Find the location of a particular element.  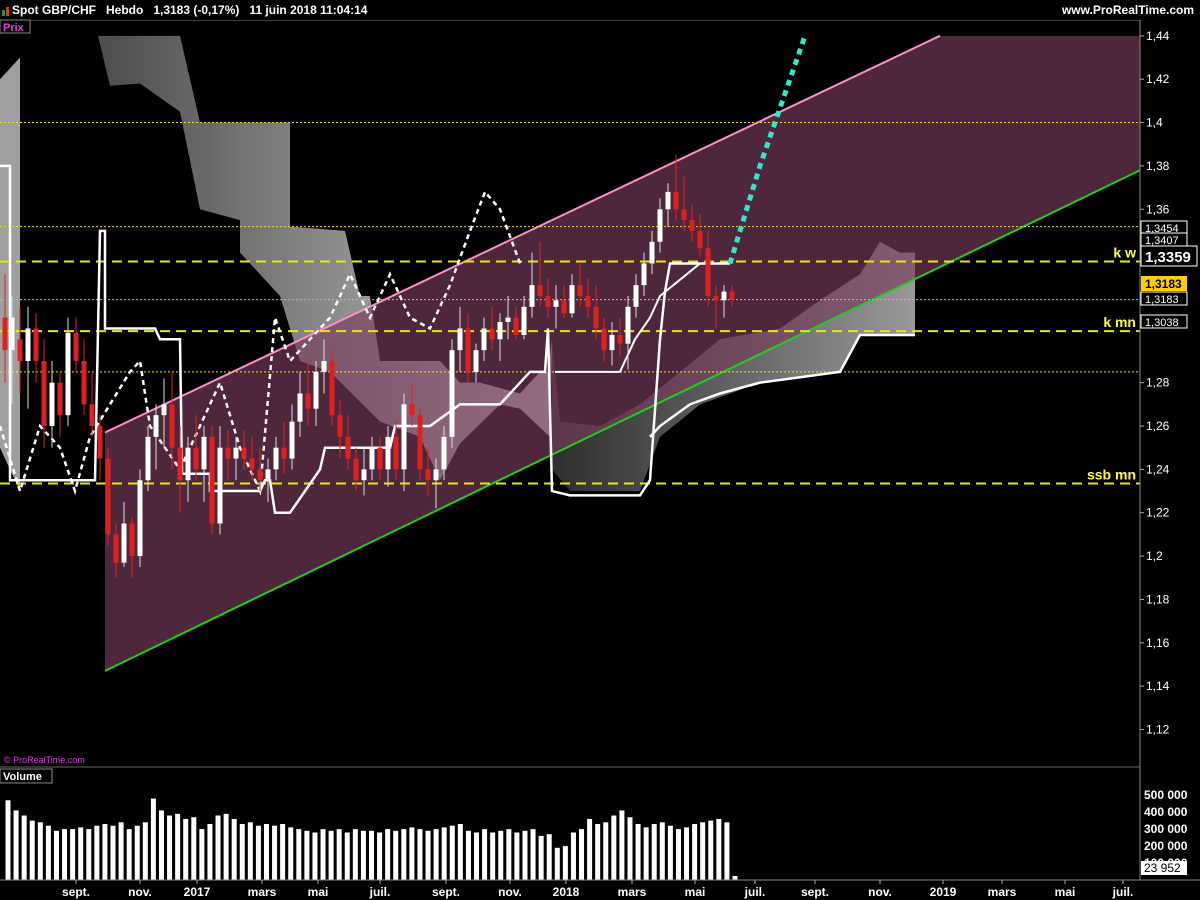

price-axis-bg is located at coordinates (1170, 460).